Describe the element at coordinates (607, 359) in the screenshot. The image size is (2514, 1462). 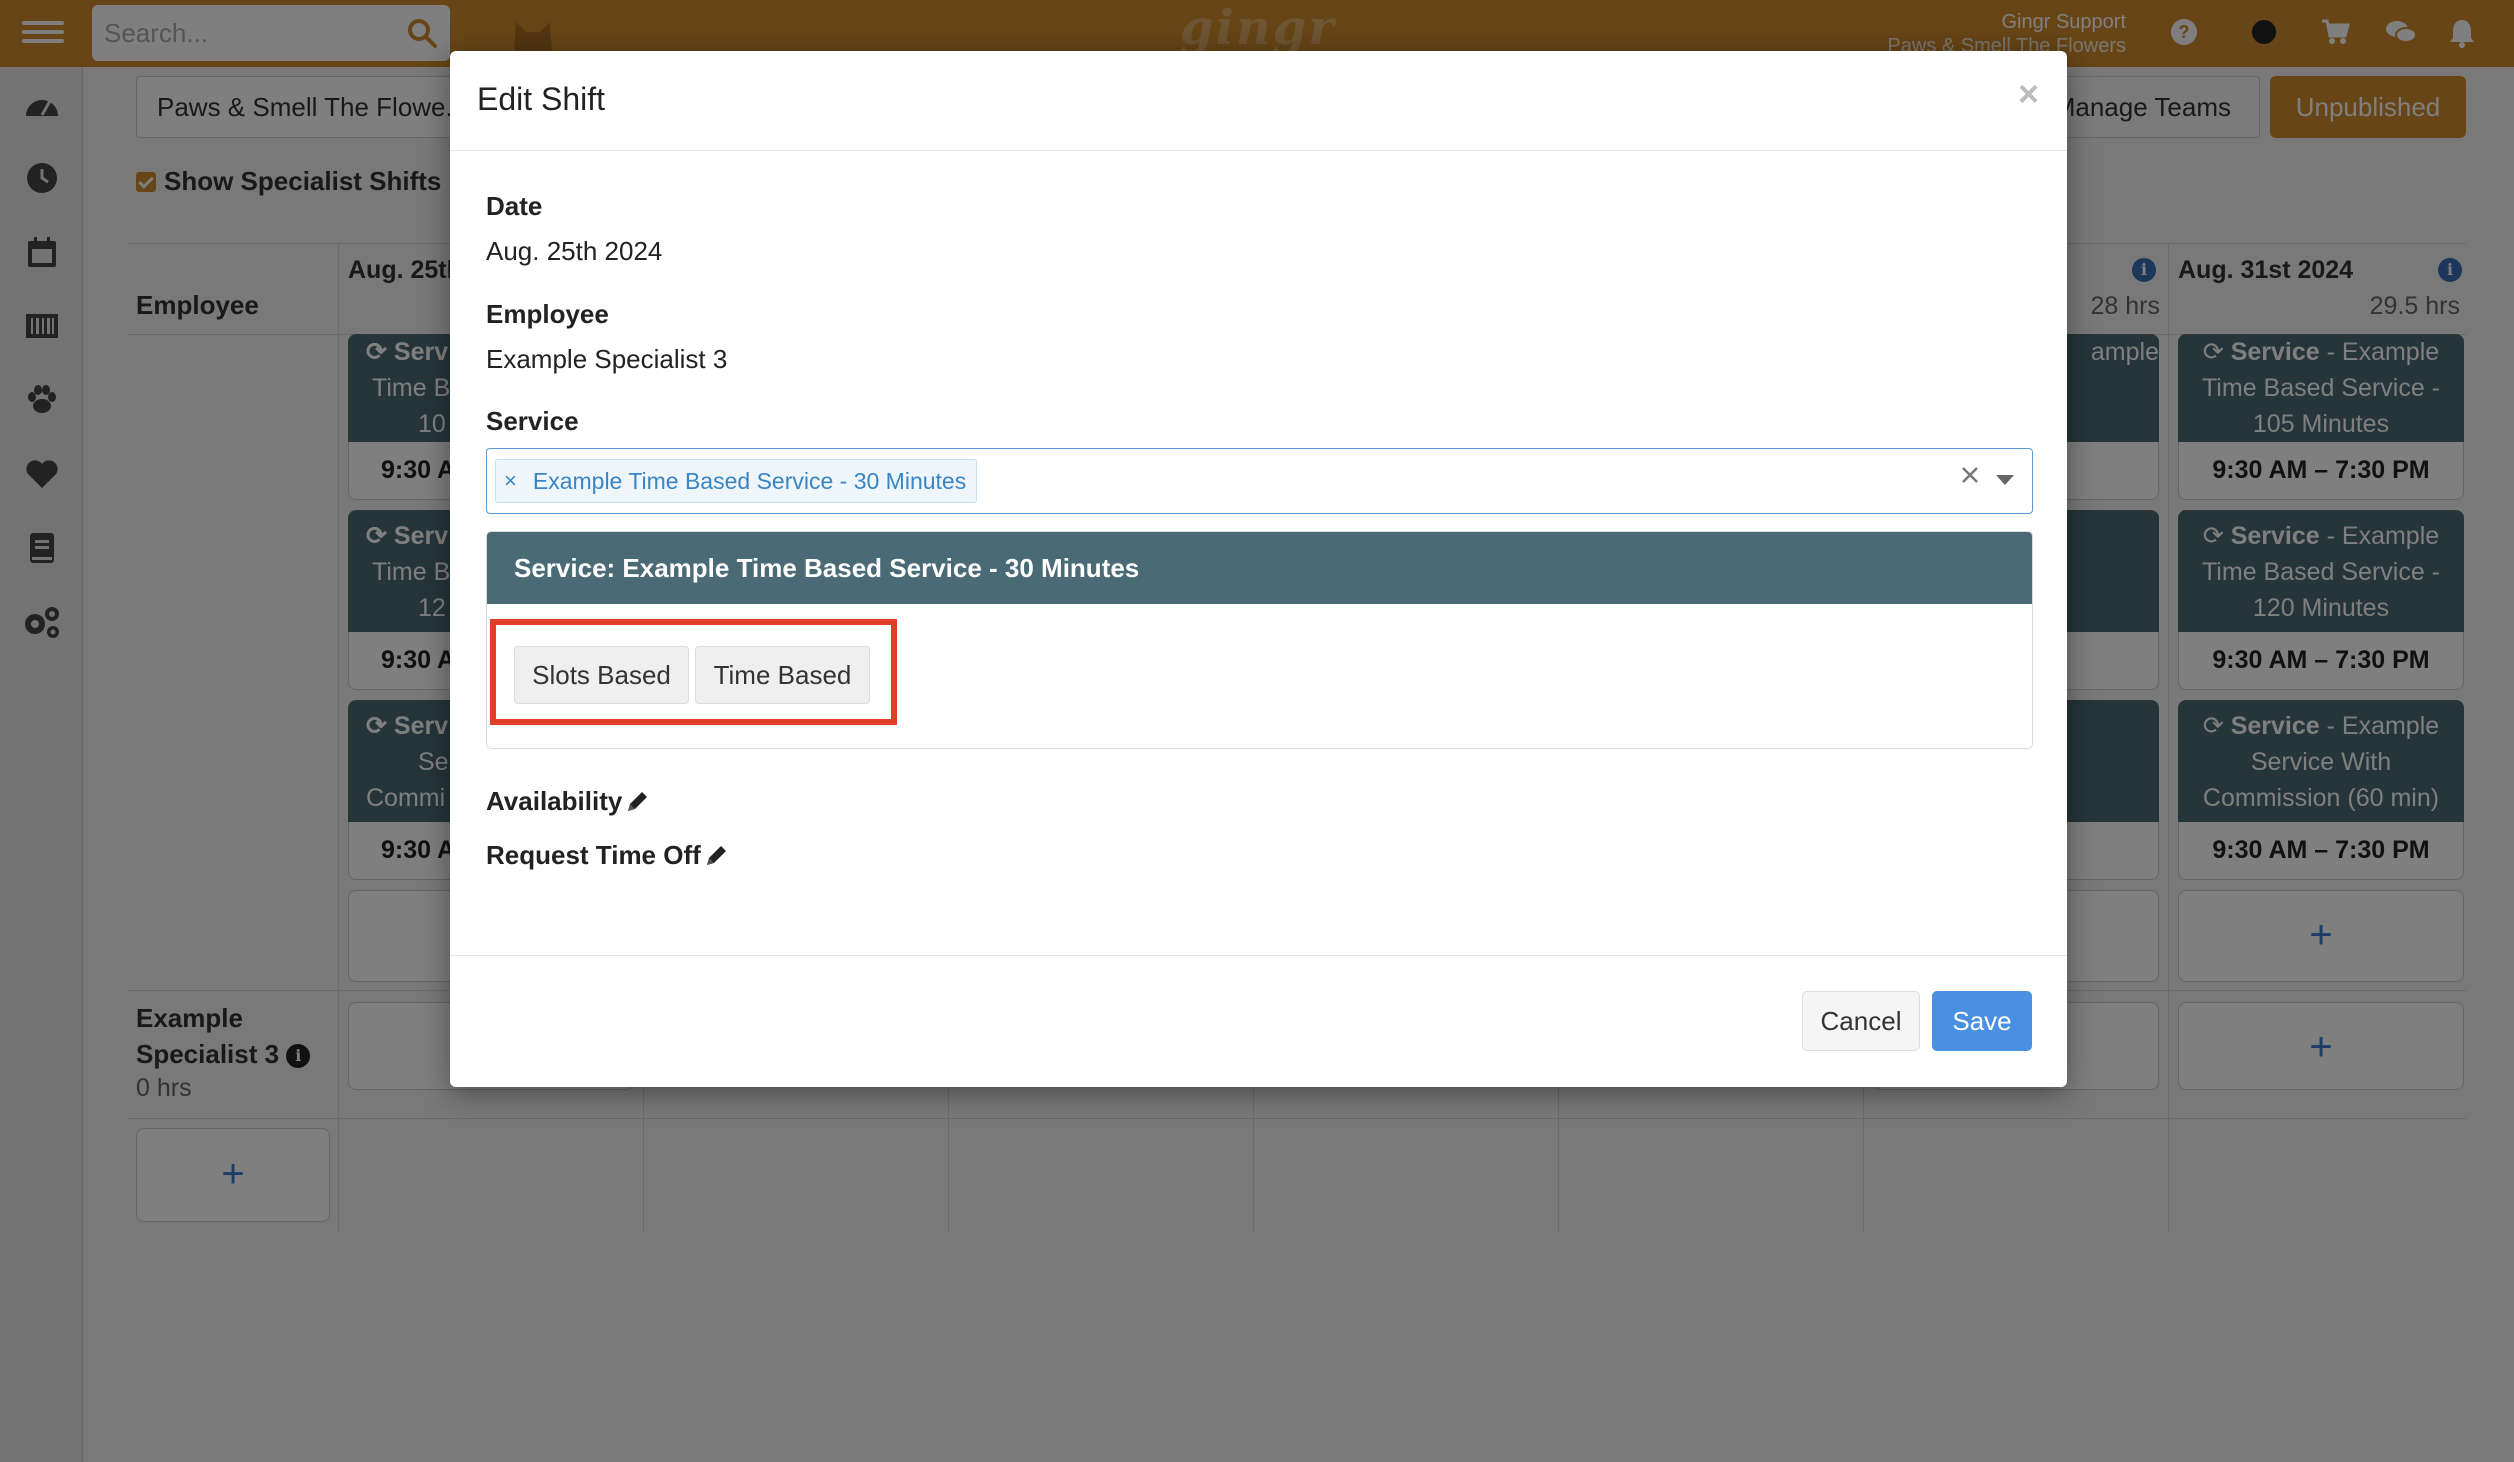
I see `employee-value: Example Specialist 3` at that location.